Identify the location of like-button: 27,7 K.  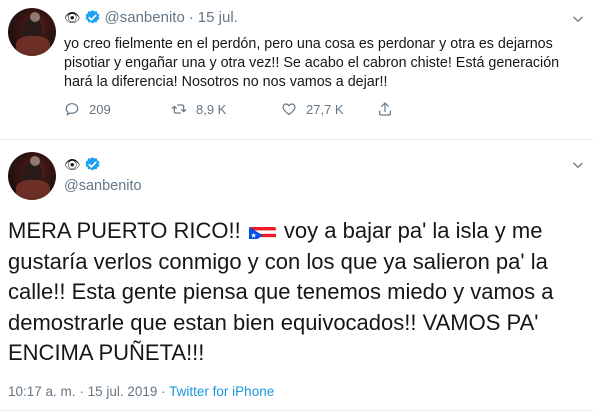
(329, 109).